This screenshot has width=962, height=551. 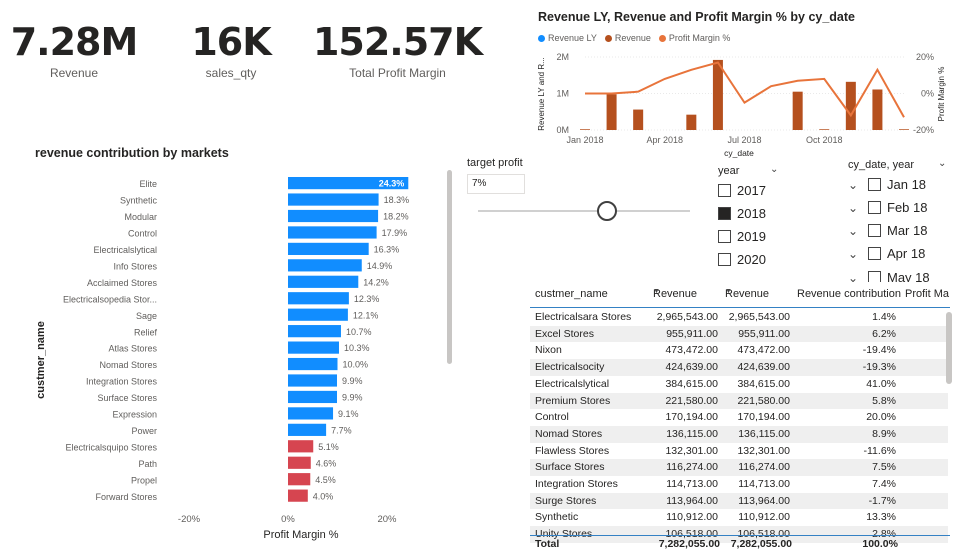 I want to click on bar-category-label: Expression, so click(x=134, y=415).